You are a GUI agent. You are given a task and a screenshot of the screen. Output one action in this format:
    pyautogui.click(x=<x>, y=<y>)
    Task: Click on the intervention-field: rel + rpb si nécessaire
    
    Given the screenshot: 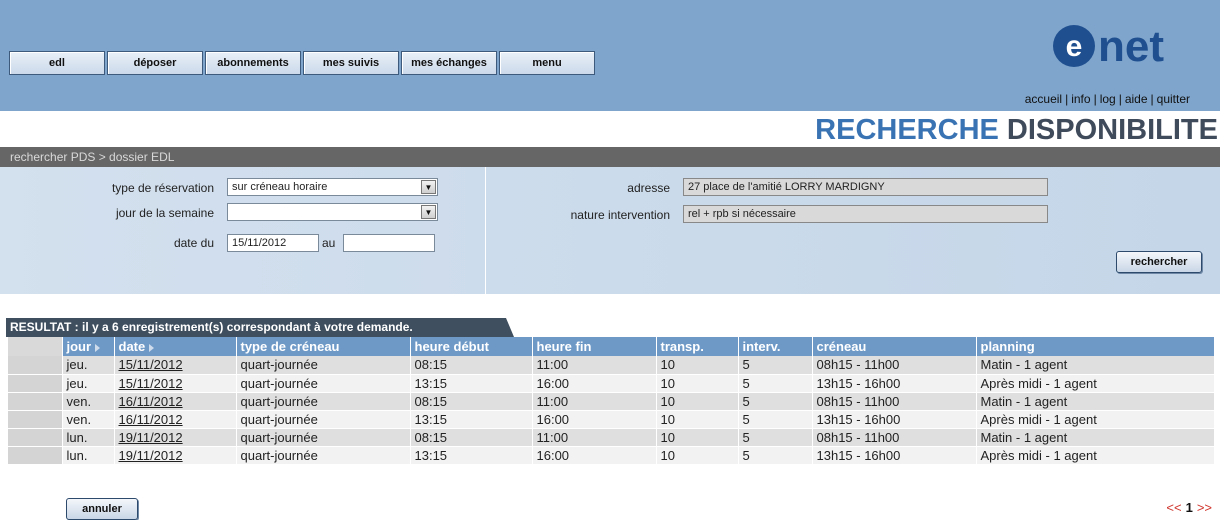 What is the action you would take?
    pyautogui.click(x=865, y=214)
    